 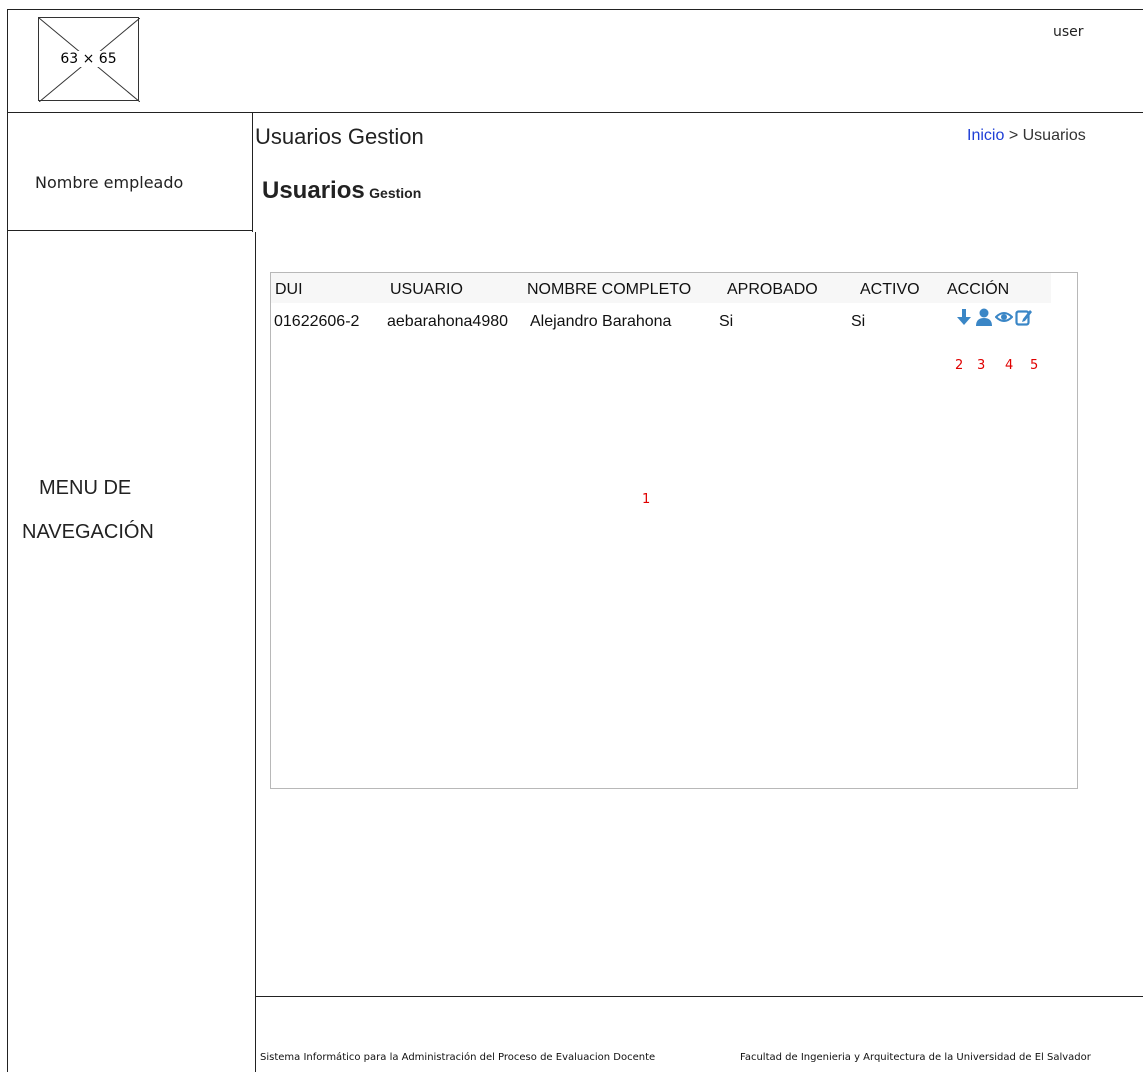 I want to click on column-header-activo: ACTIVO, so click(x=890, y=290).